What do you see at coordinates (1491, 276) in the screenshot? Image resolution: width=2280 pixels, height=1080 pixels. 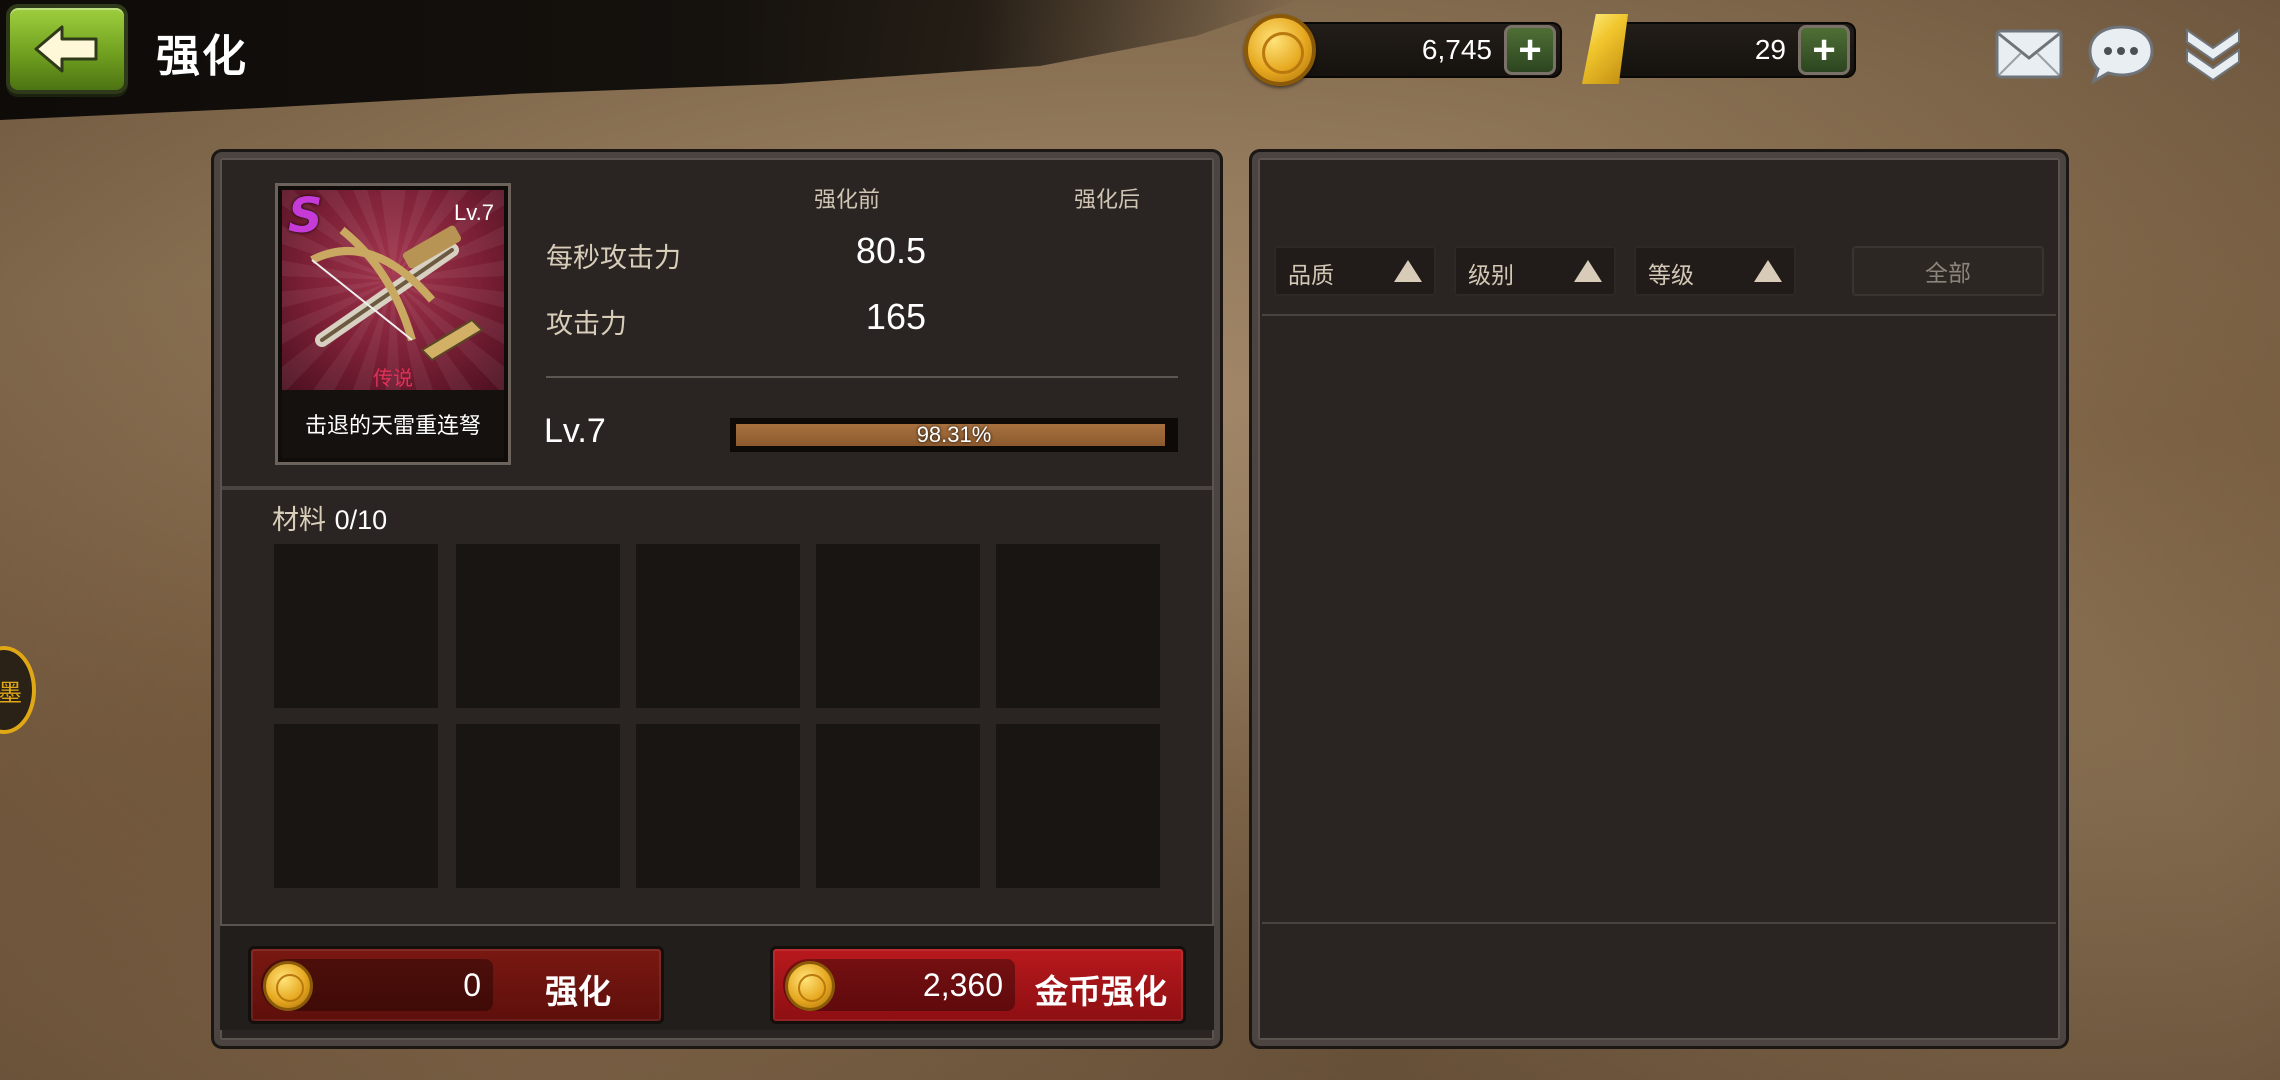 I see `sort-grade-label: 级别` at bounding box center [1491, 276].